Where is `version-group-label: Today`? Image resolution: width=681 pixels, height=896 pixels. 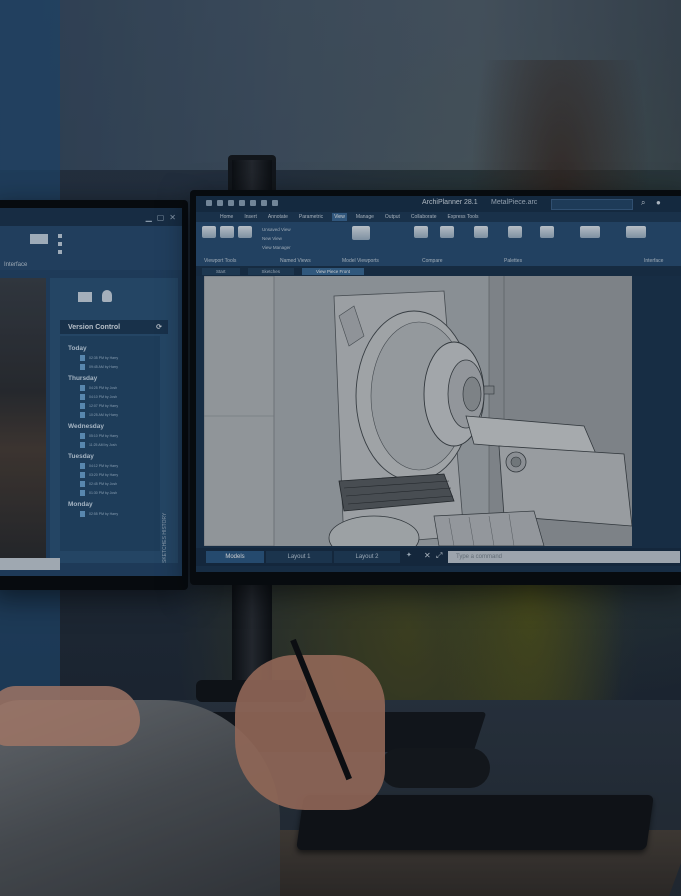
version-group-label: Today is located at coordinates (77, 348).